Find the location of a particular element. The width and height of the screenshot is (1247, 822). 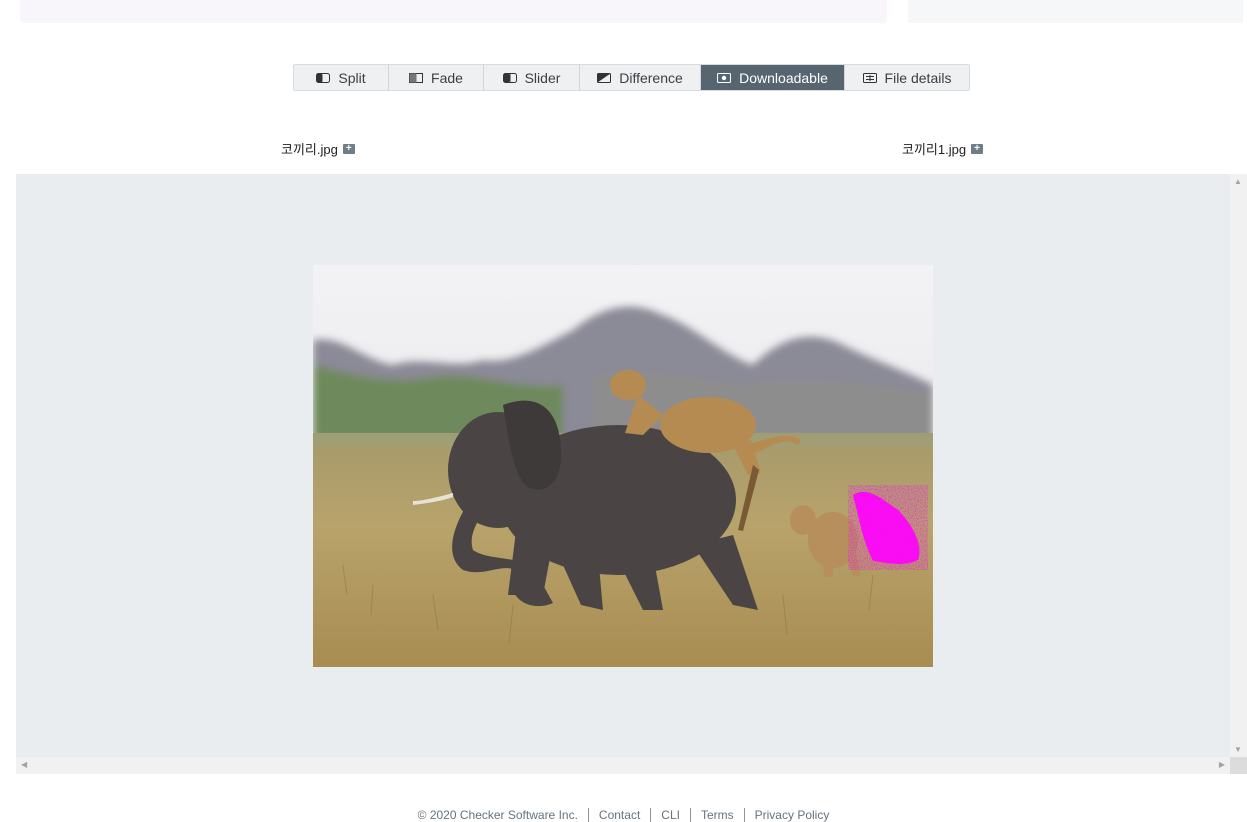

top-right-panel is located at coordinates (1075, 11).